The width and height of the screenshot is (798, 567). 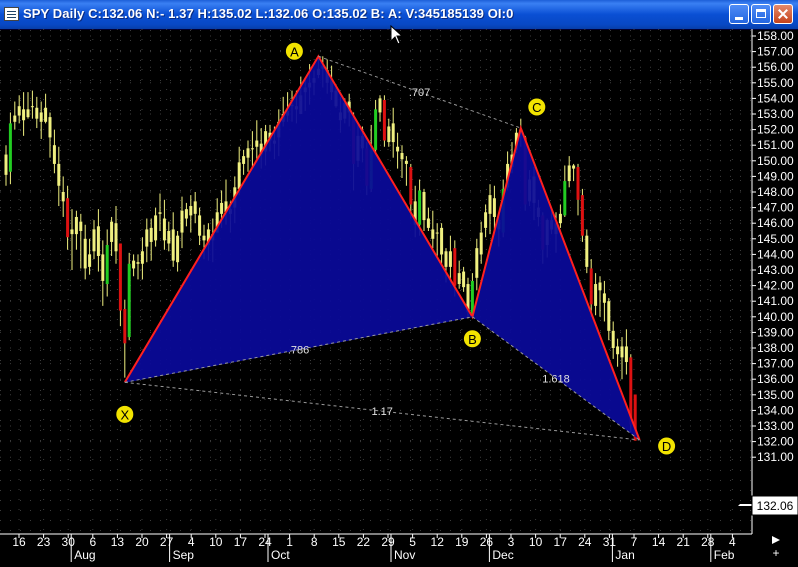 What do you see at coordinates (761, 14) in the screenshot?
I see `maximize-icon` at bounding box center [761, 14].